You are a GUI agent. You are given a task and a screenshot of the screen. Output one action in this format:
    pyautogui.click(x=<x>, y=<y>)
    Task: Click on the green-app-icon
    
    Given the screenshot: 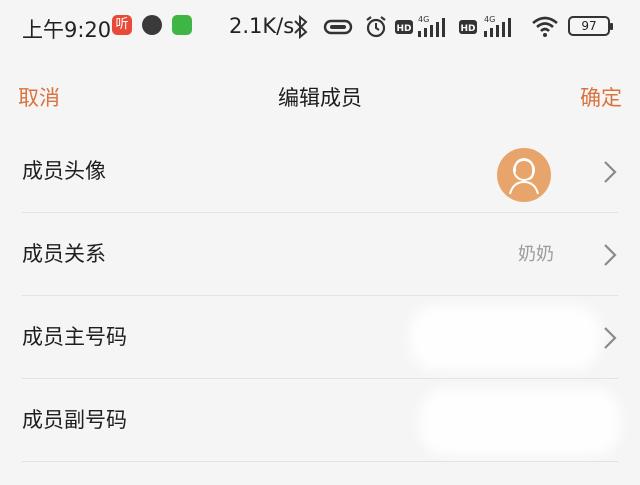 What is the action you would take?
    pyautogui.click(x=182, y=25)
    